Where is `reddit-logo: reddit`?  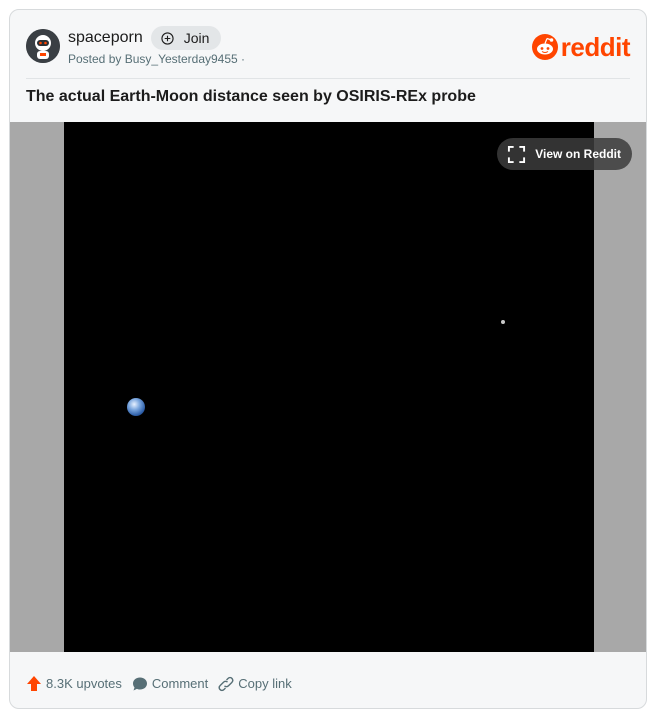 reddit-logo: reddit is located at coordinates (581, 47).